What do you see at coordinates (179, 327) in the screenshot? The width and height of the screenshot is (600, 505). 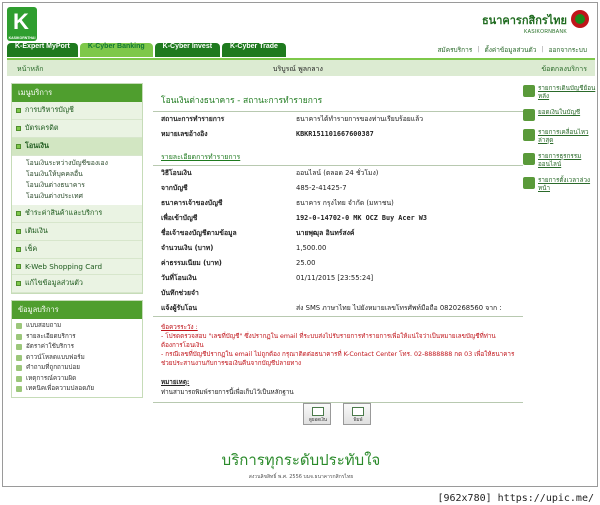 I see `warning-title: ข้อควรระวัง :` at bounding box center [179, 327].